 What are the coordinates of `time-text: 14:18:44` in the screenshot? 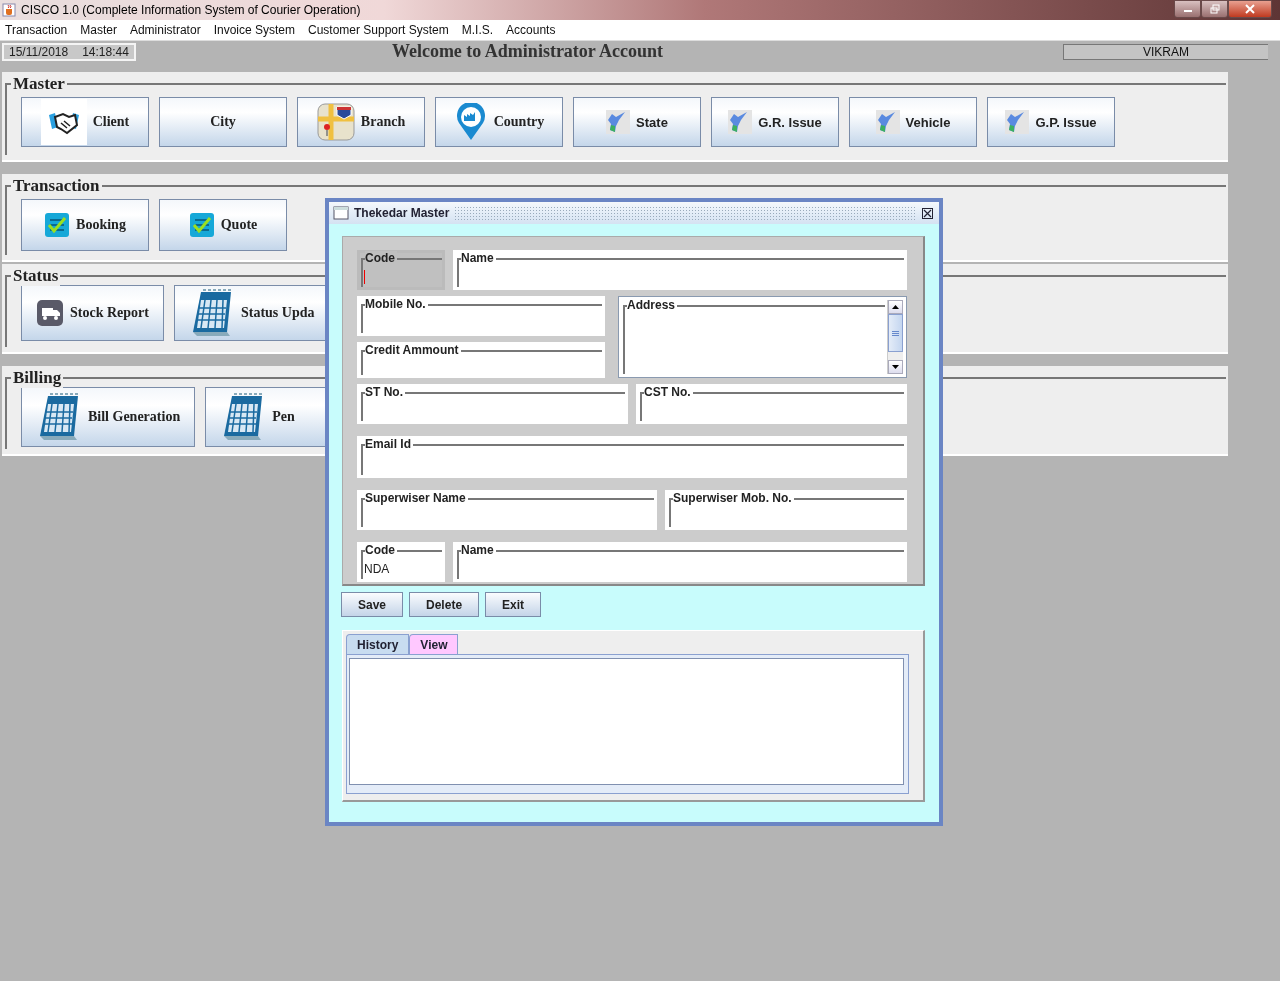 It's located at (105, 51).